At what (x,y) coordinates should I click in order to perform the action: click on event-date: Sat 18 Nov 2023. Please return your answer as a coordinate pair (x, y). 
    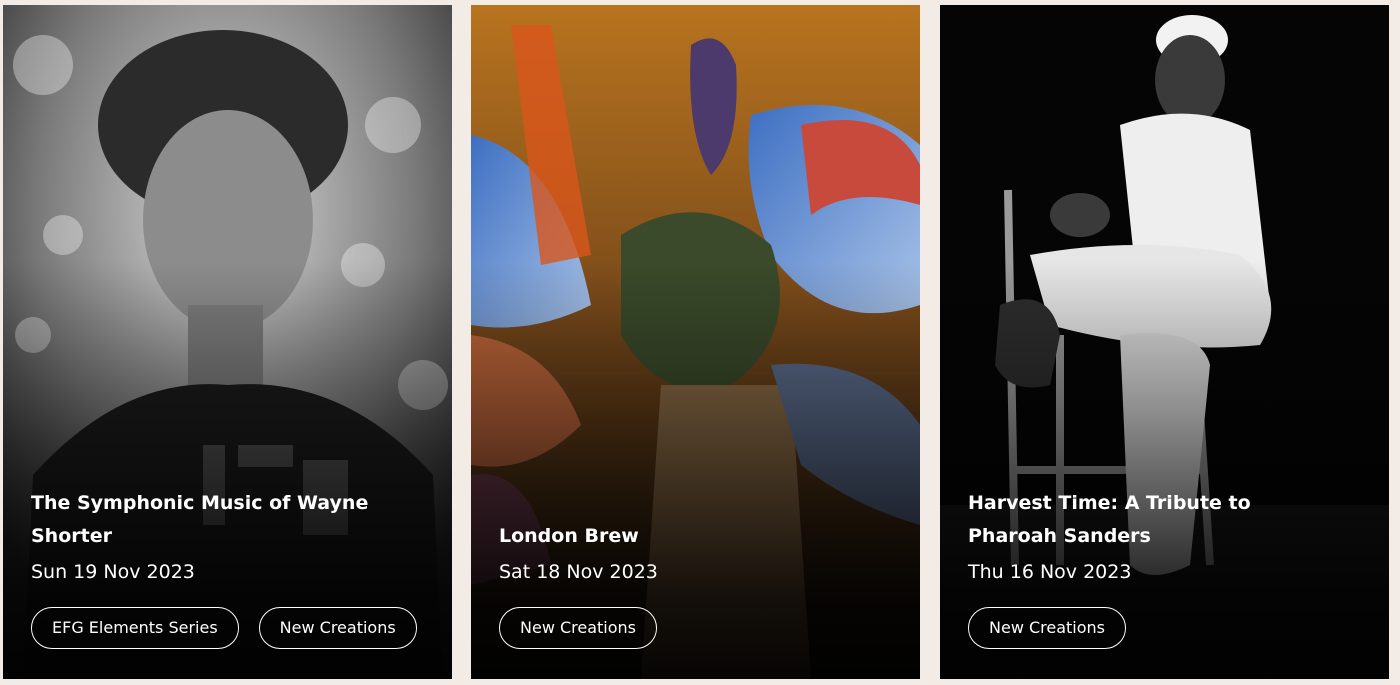
    Looking at the image, I should click on (578, 572).